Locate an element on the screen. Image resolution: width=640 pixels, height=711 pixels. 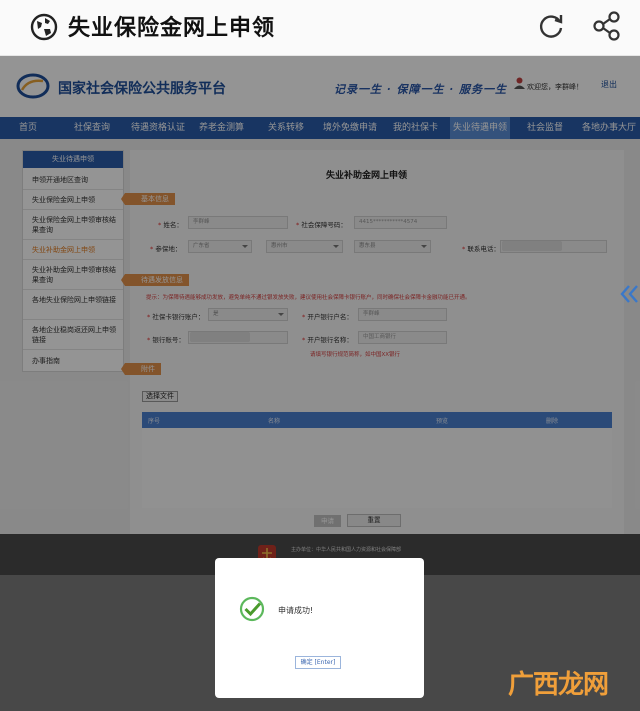
success-check-icon is located at coordinates (252, 609).